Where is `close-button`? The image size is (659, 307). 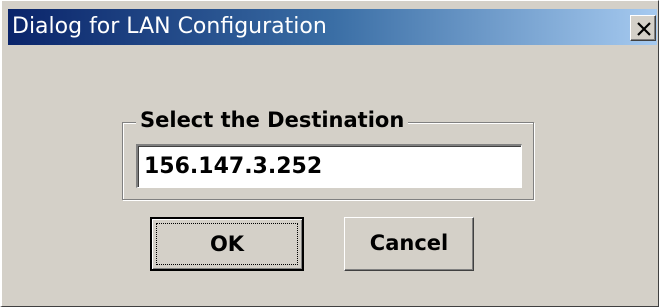
close-button is located at coordinates (643, 28).